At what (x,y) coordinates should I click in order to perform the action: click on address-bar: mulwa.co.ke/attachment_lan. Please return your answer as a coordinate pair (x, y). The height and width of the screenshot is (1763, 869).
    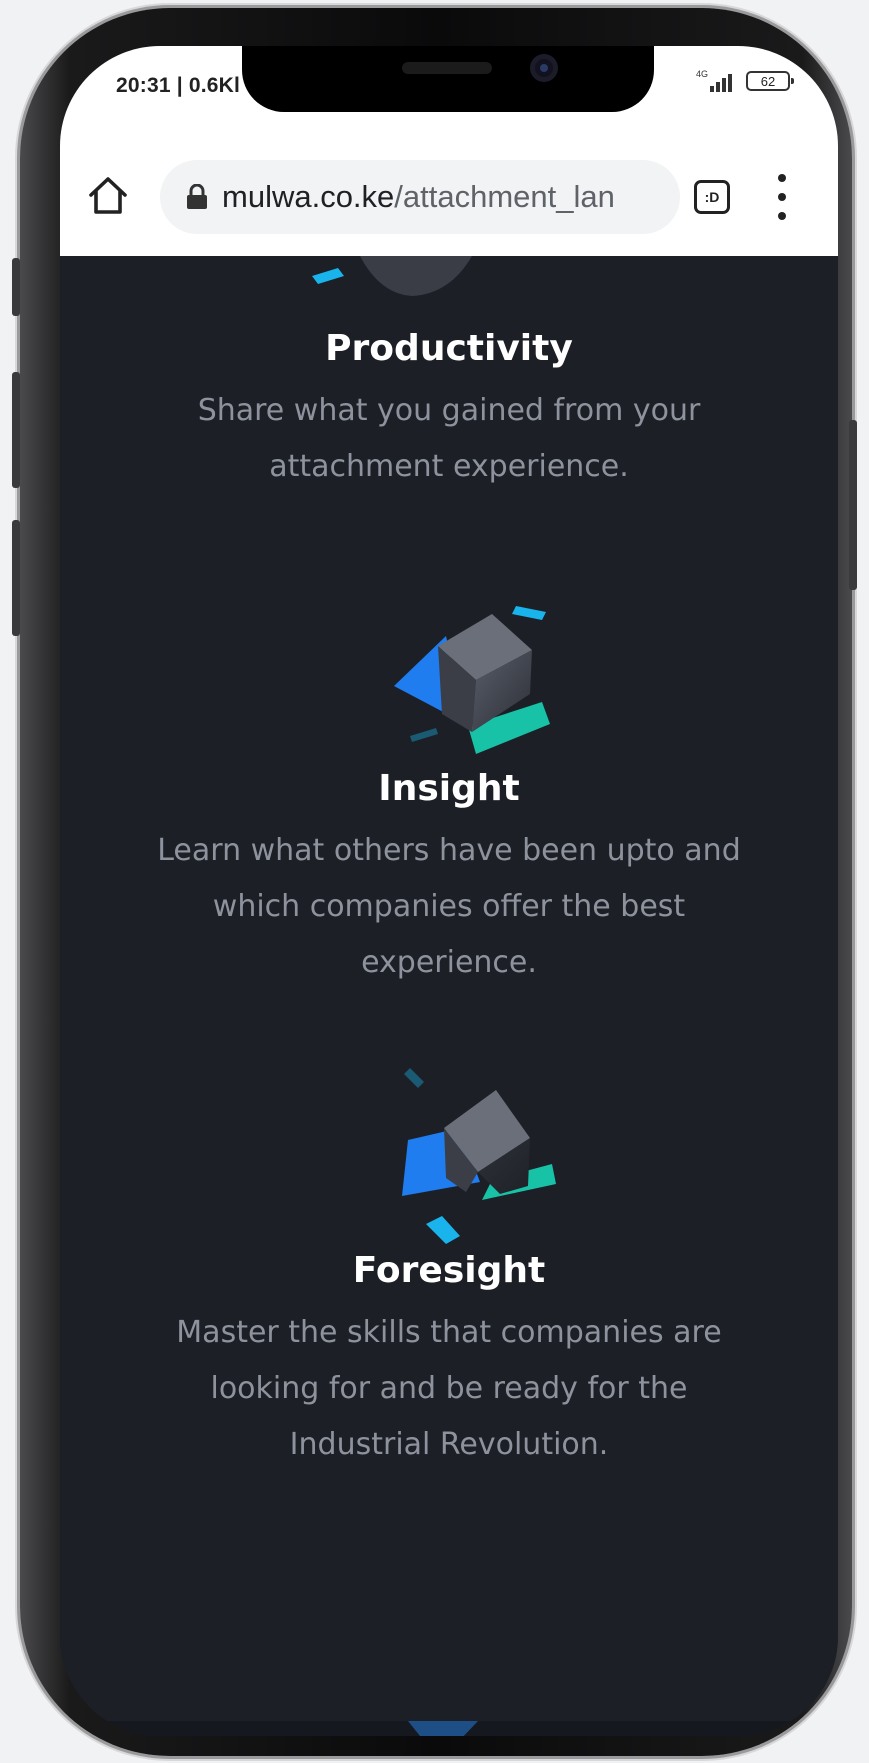
    Looking at the image, I should click on (420, 197).